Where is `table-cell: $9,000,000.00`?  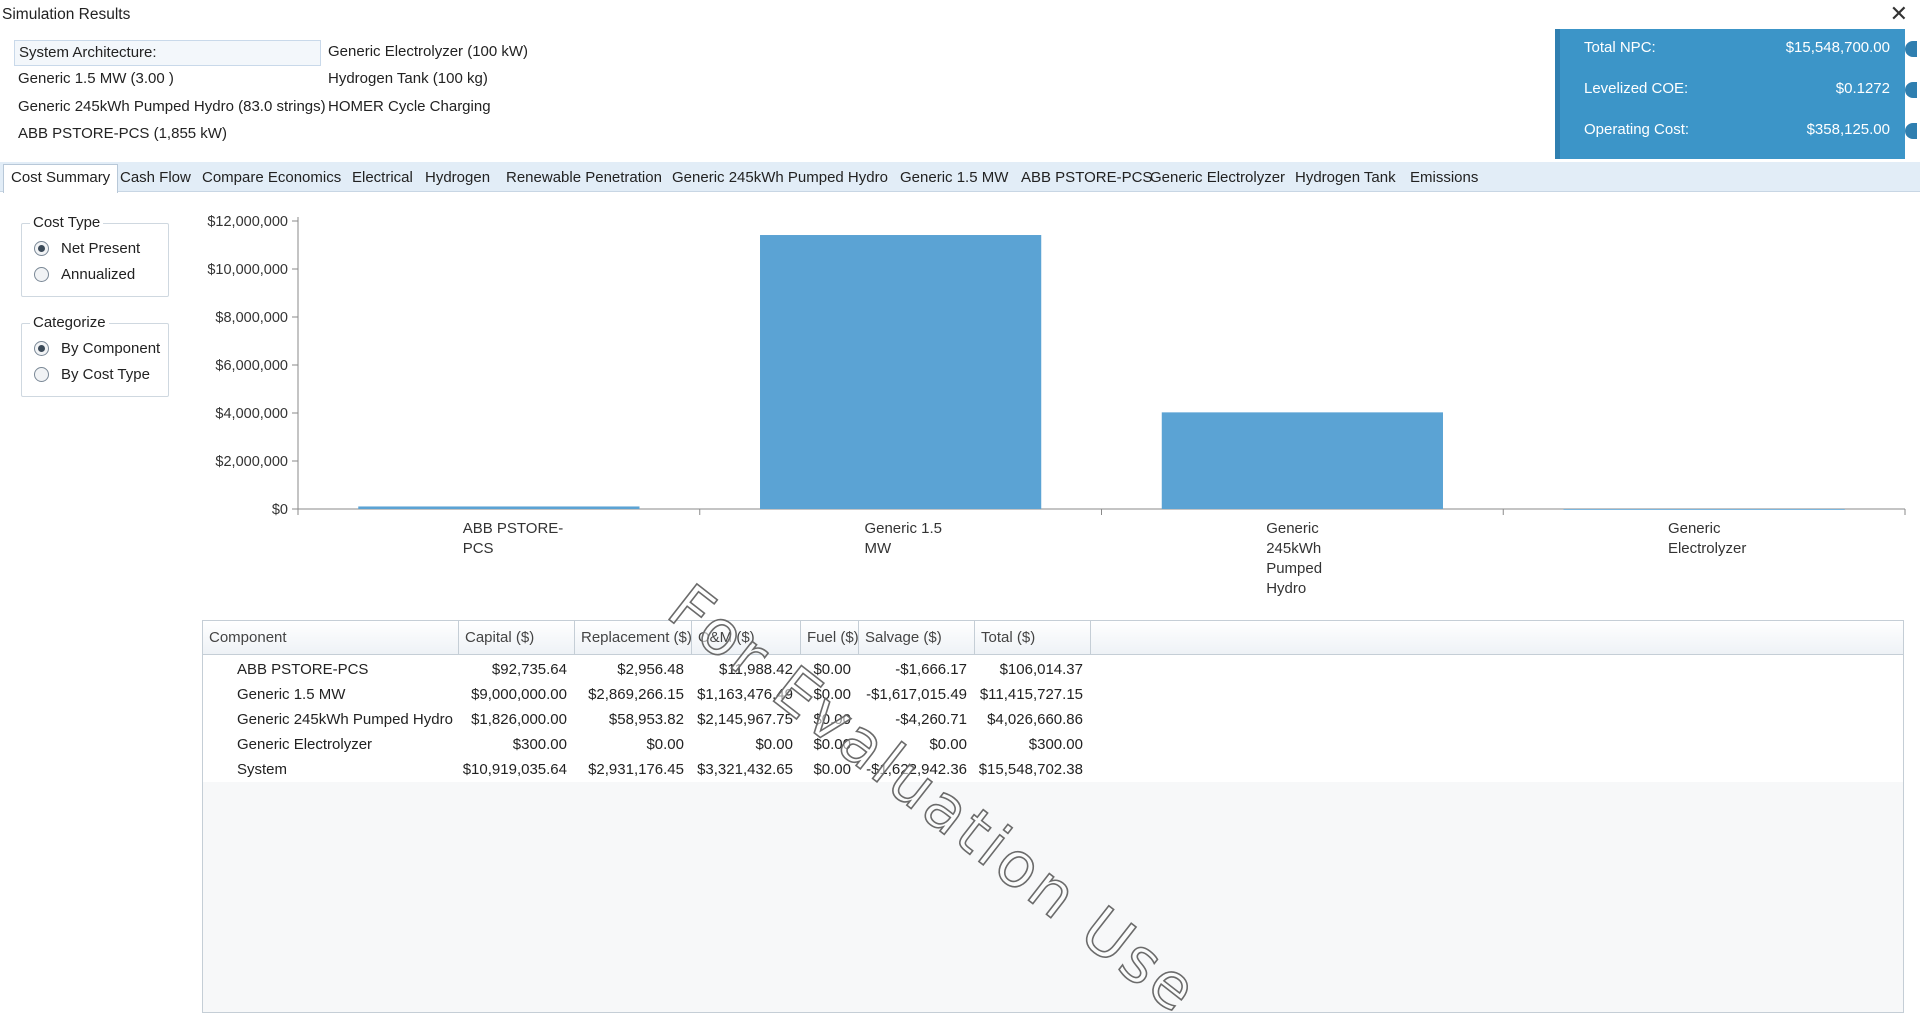
table-cell: $9,000,000.00 is located at coordinates (519, 694).